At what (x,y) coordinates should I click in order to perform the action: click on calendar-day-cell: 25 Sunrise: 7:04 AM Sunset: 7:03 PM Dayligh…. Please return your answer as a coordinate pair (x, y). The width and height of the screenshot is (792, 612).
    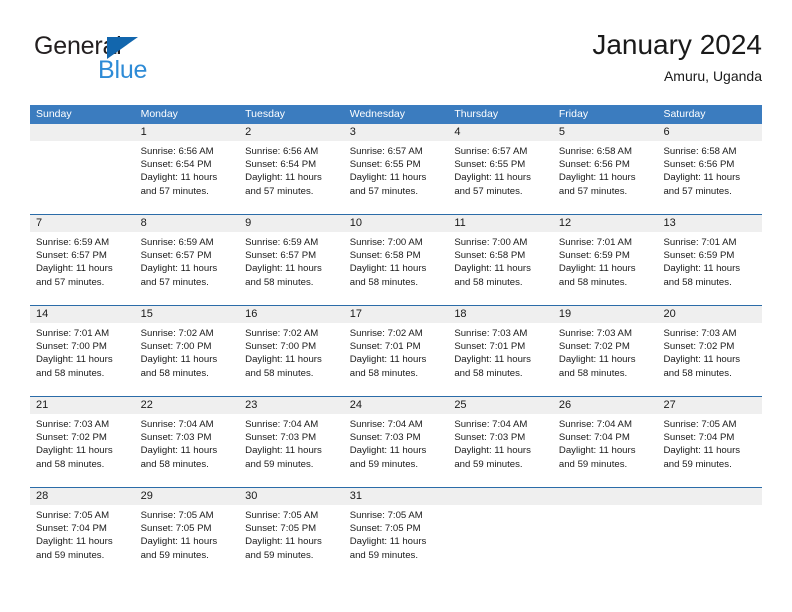
    Looking at the image, I should click on (500, 442).